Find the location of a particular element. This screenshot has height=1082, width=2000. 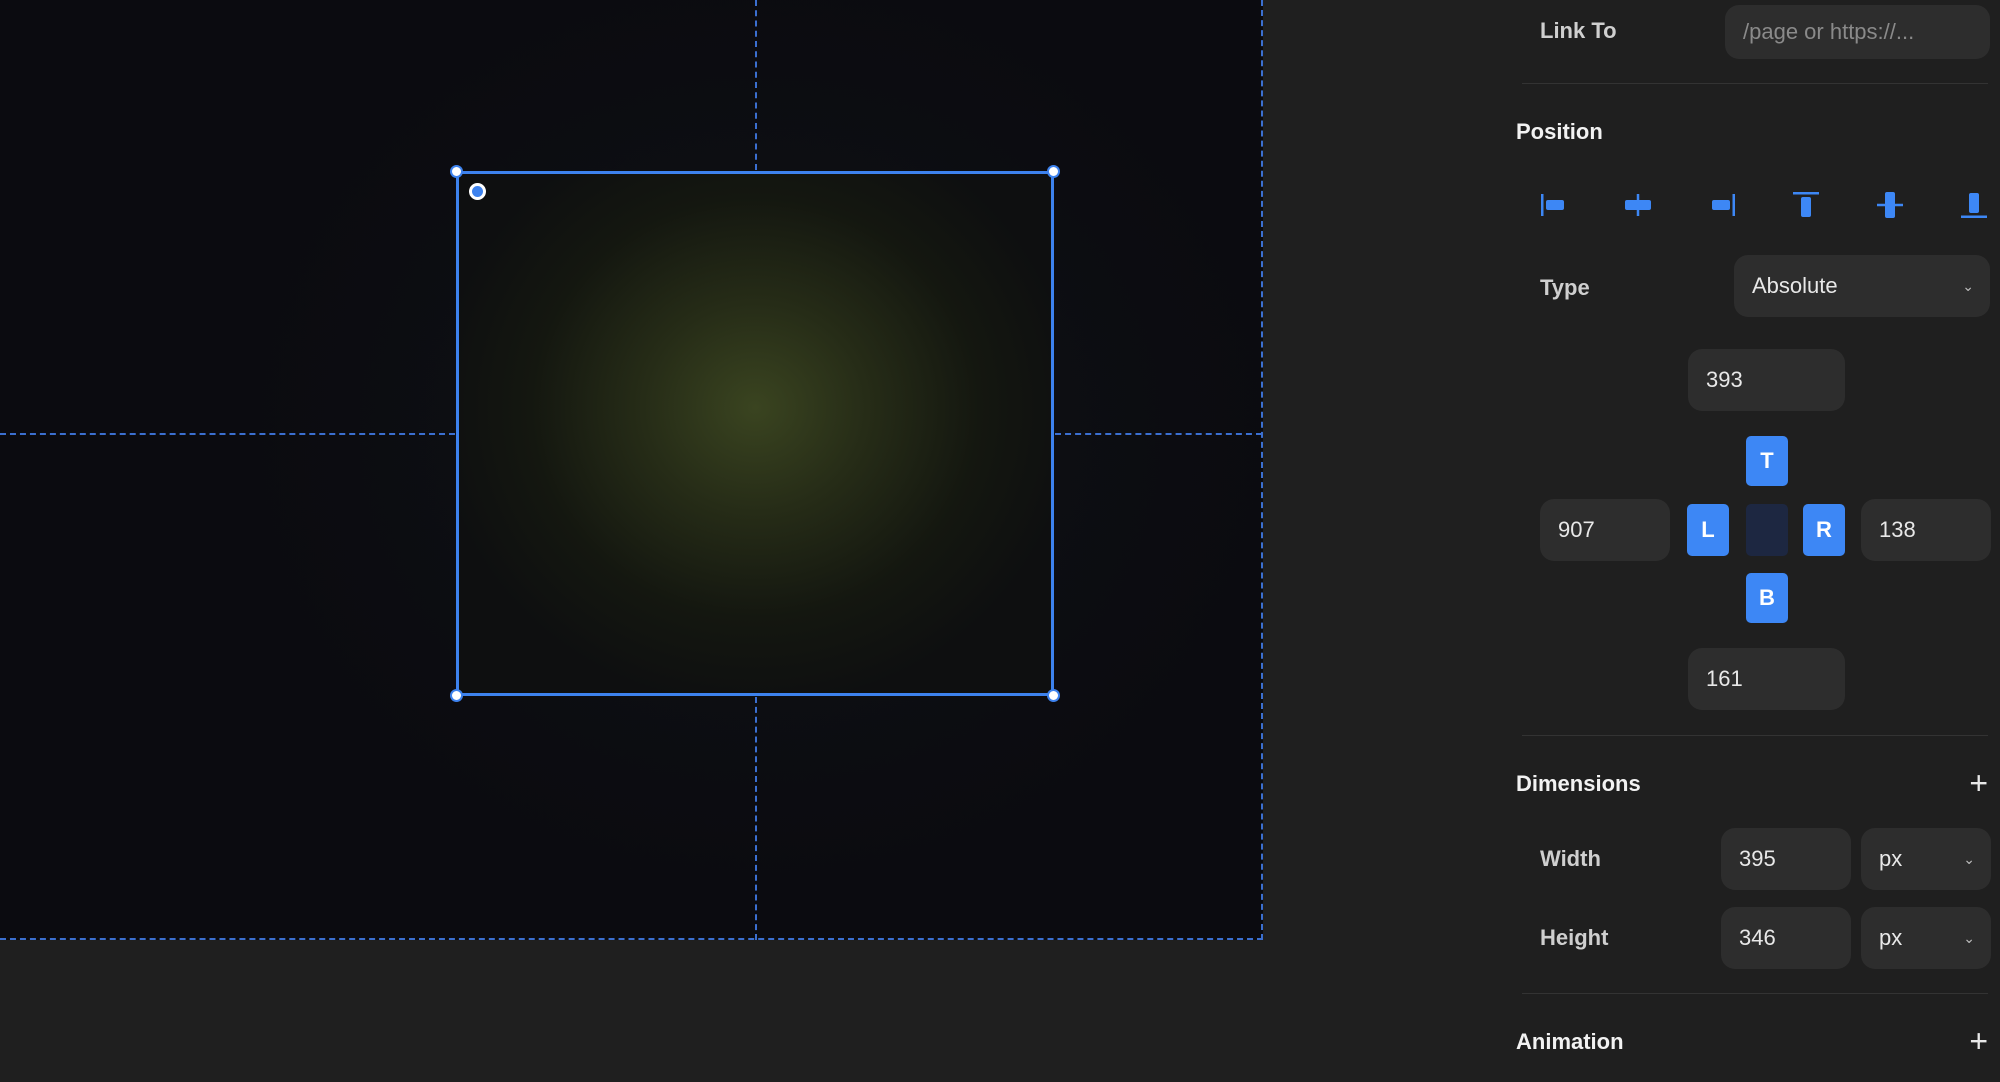

width-unit-select: px ⌄ is located at coordinates (1926, 859).